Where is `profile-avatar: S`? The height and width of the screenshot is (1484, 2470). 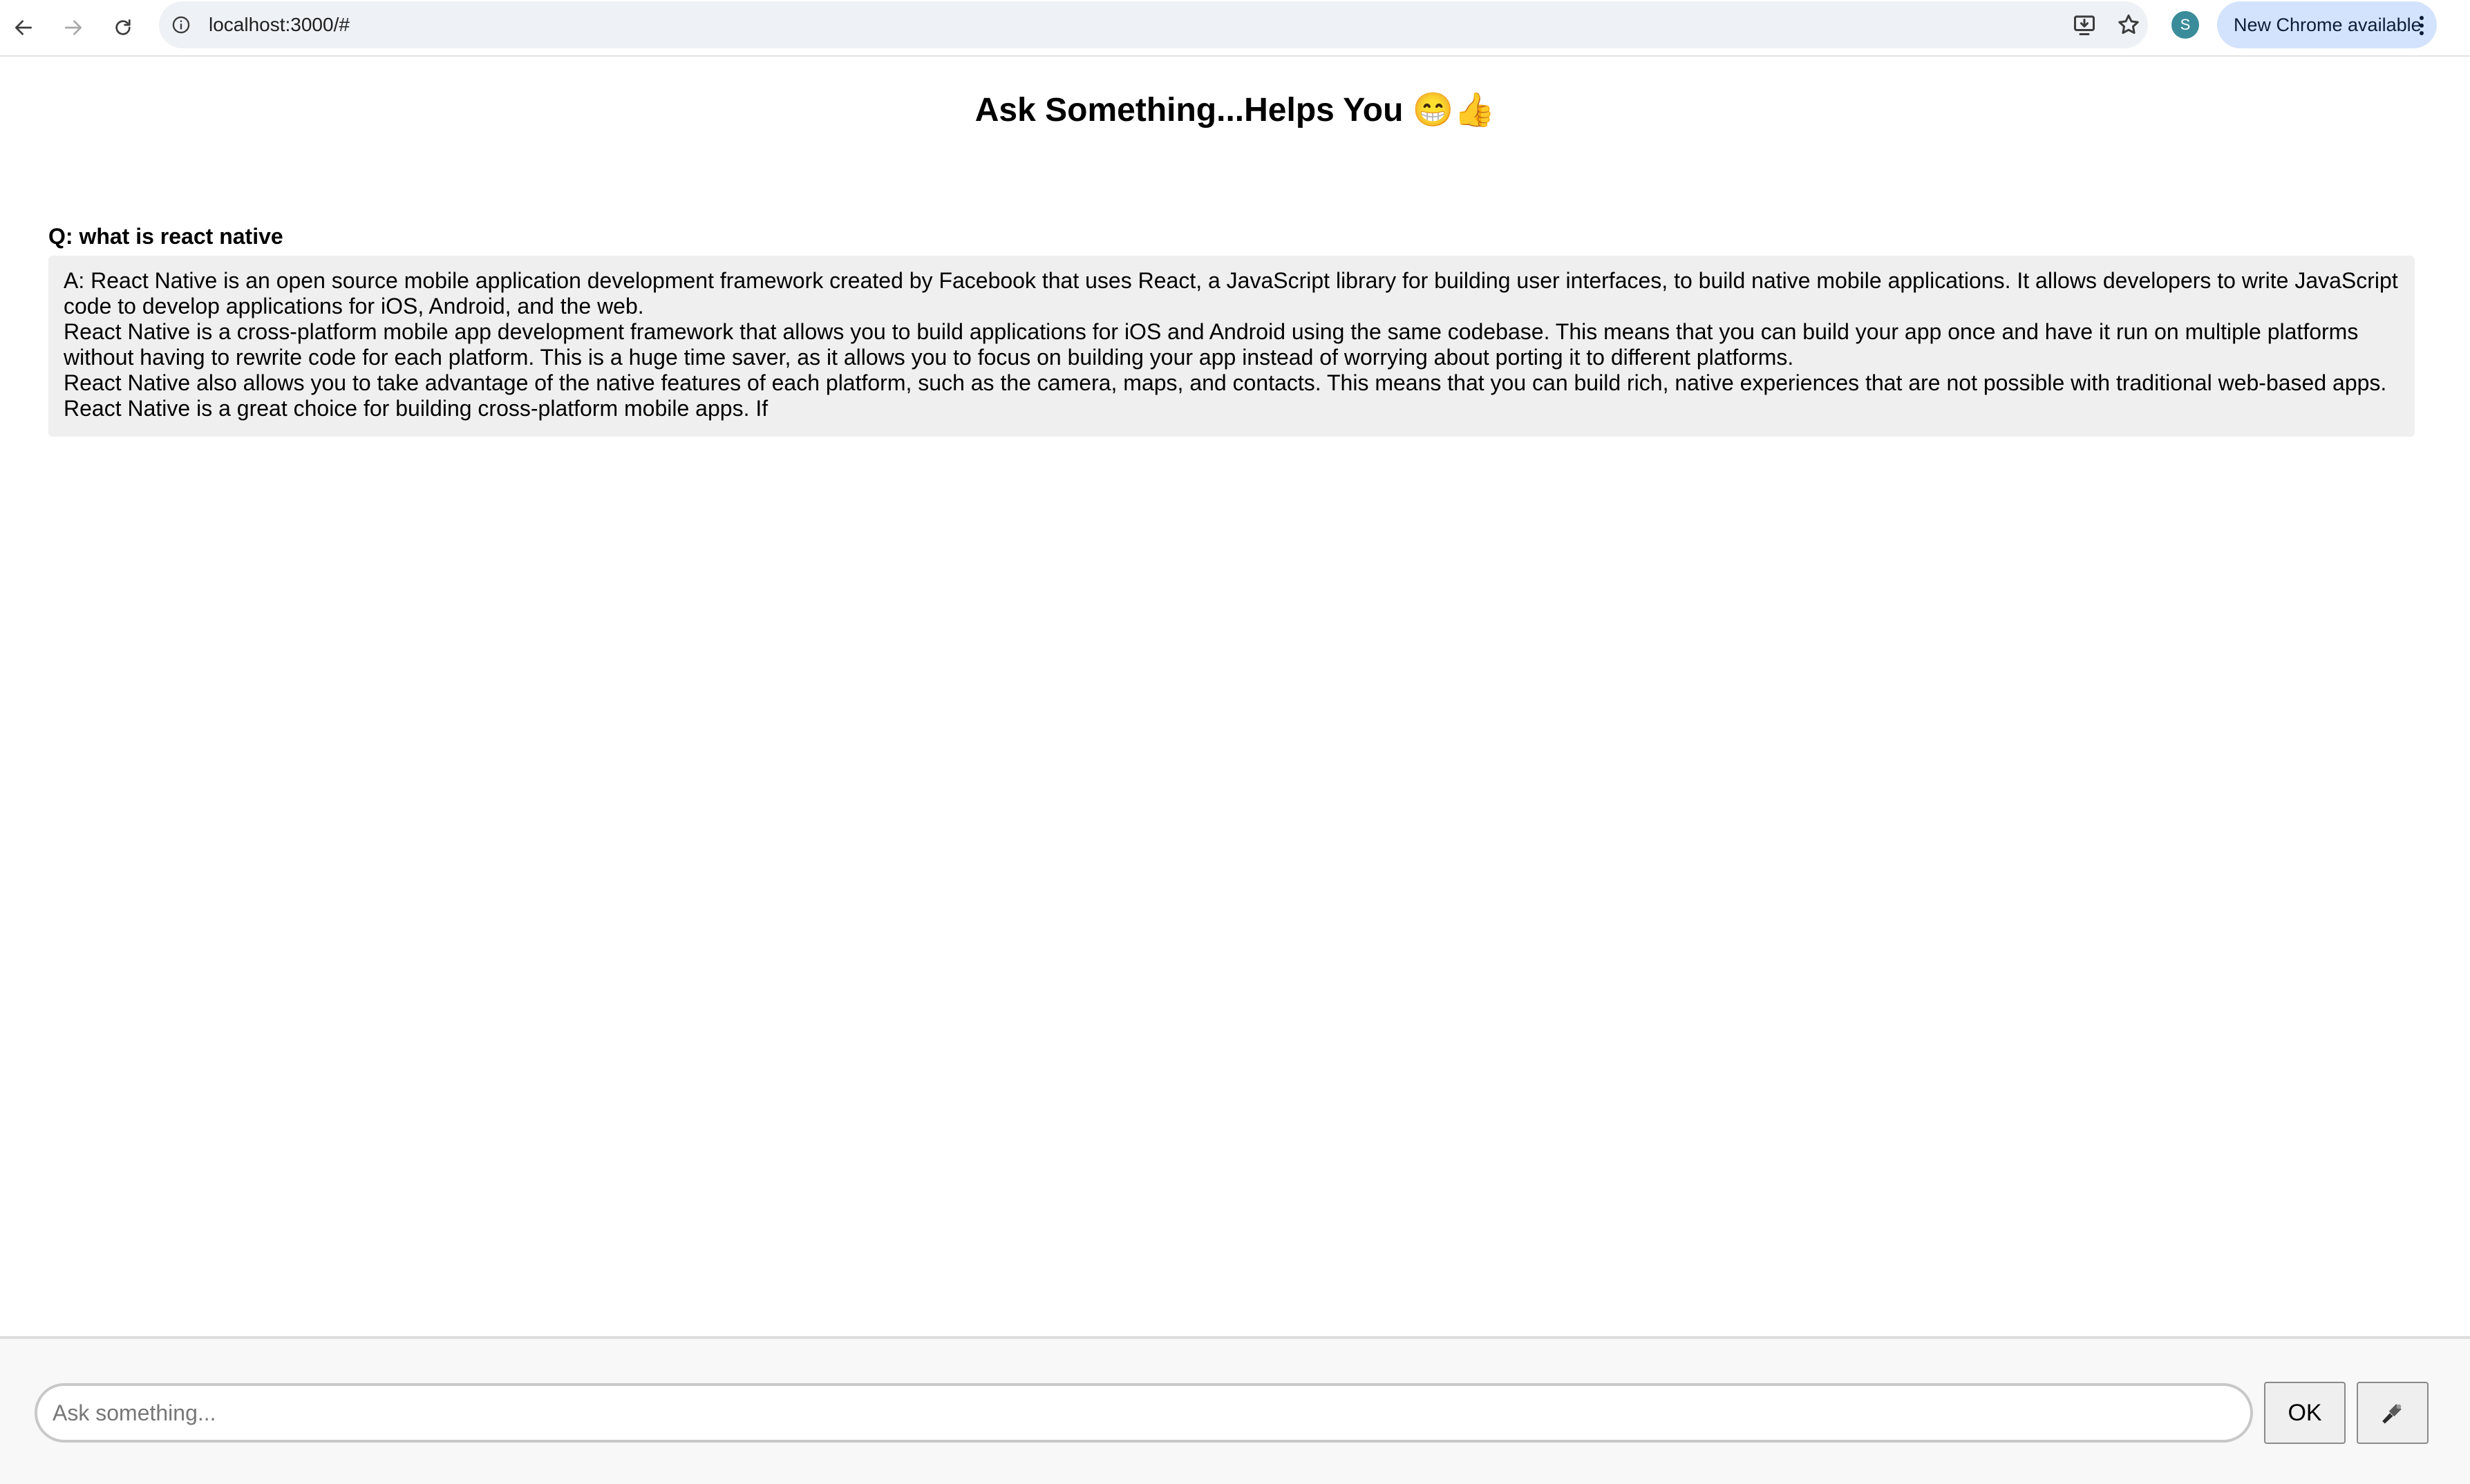 profile-avatar: S is located at coordinates (2185, 25).